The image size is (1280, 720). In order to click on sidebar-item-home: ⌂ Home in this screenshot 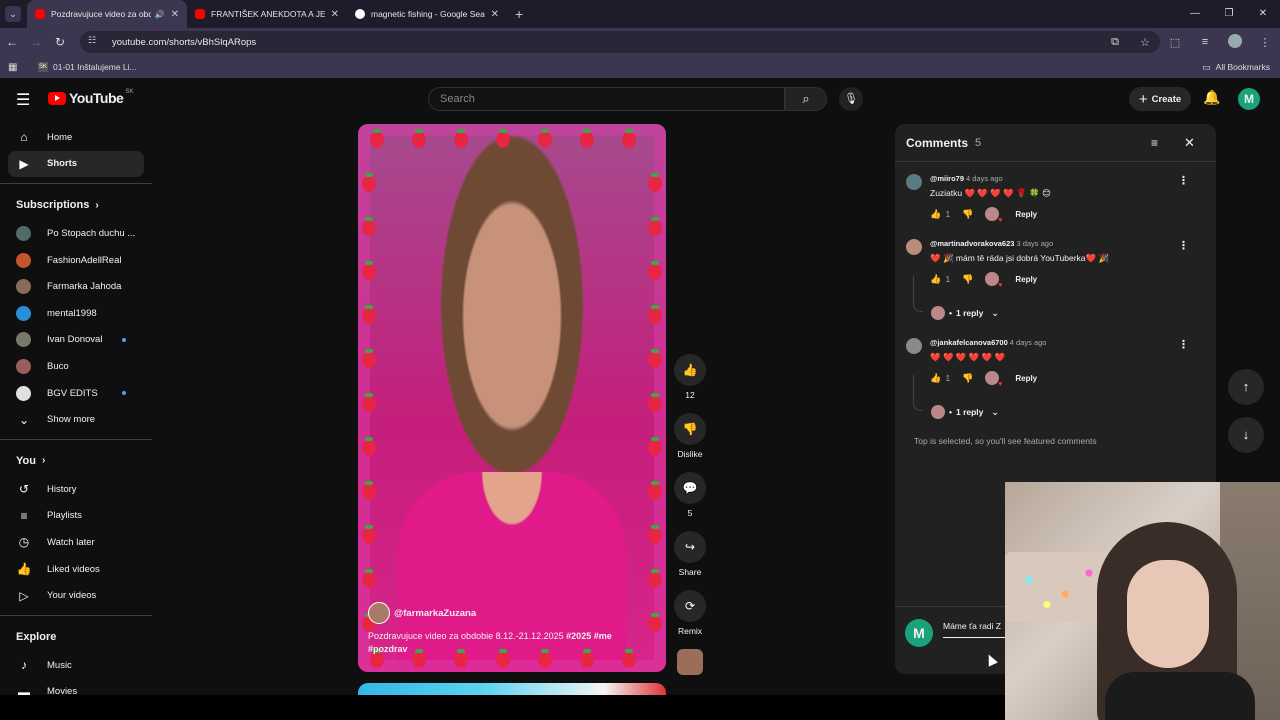, I will do `click(72, 137)`.